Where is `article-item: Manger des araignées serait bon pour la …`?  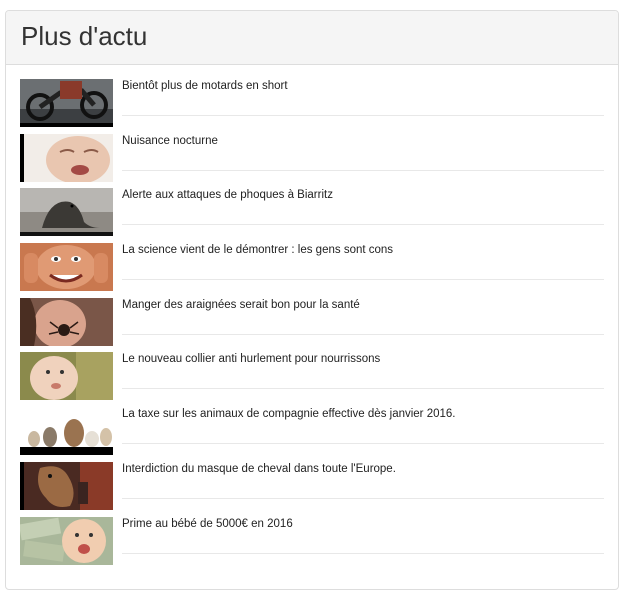
article-item: Manger des araignées serait bon pour la … is located at coordinates (312, 325).